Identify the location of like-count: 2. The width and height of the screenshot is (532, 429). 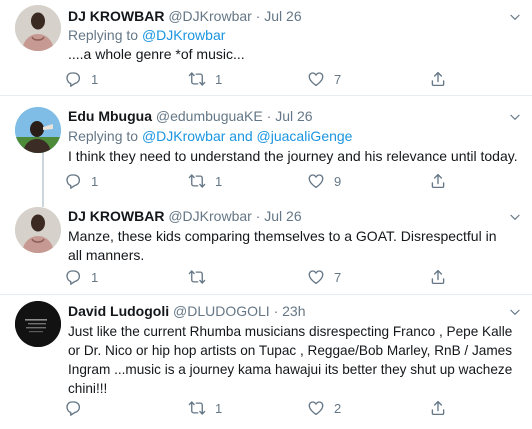
(338, 408).